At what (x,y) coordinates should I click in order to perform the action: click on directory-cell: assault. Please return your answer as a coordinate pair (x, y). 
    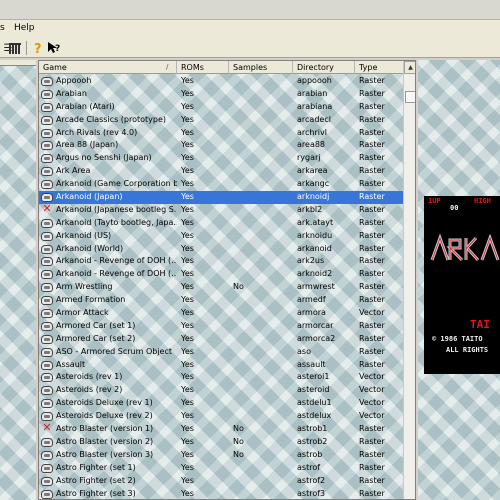
    Looking at the image, I should click on (311, 364).